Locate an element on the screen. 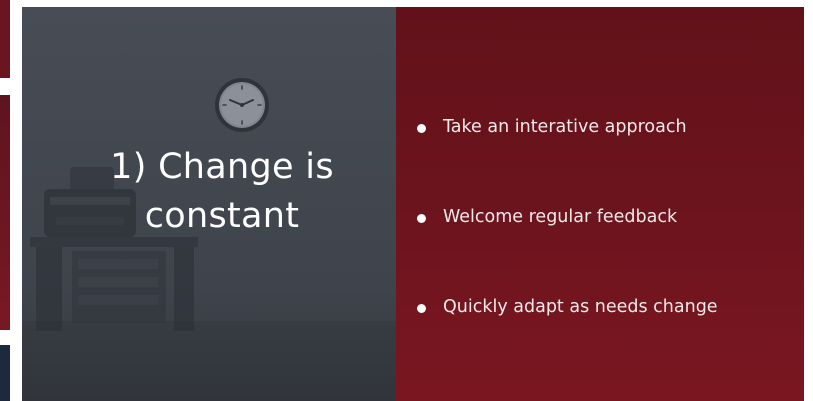 The height and width of the screenshot is (401, 813). bullet-text: Welcome regular feedback is located at coordinates (560, 217).